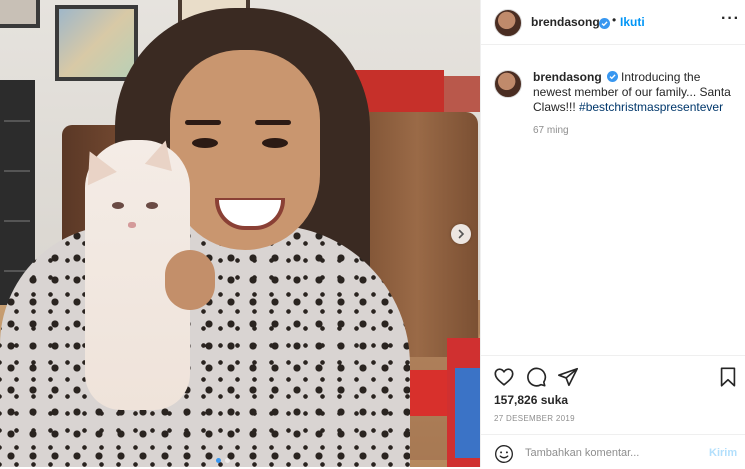 The image size is (745, 469). I want to click on heart-icon, so click(504, 377).